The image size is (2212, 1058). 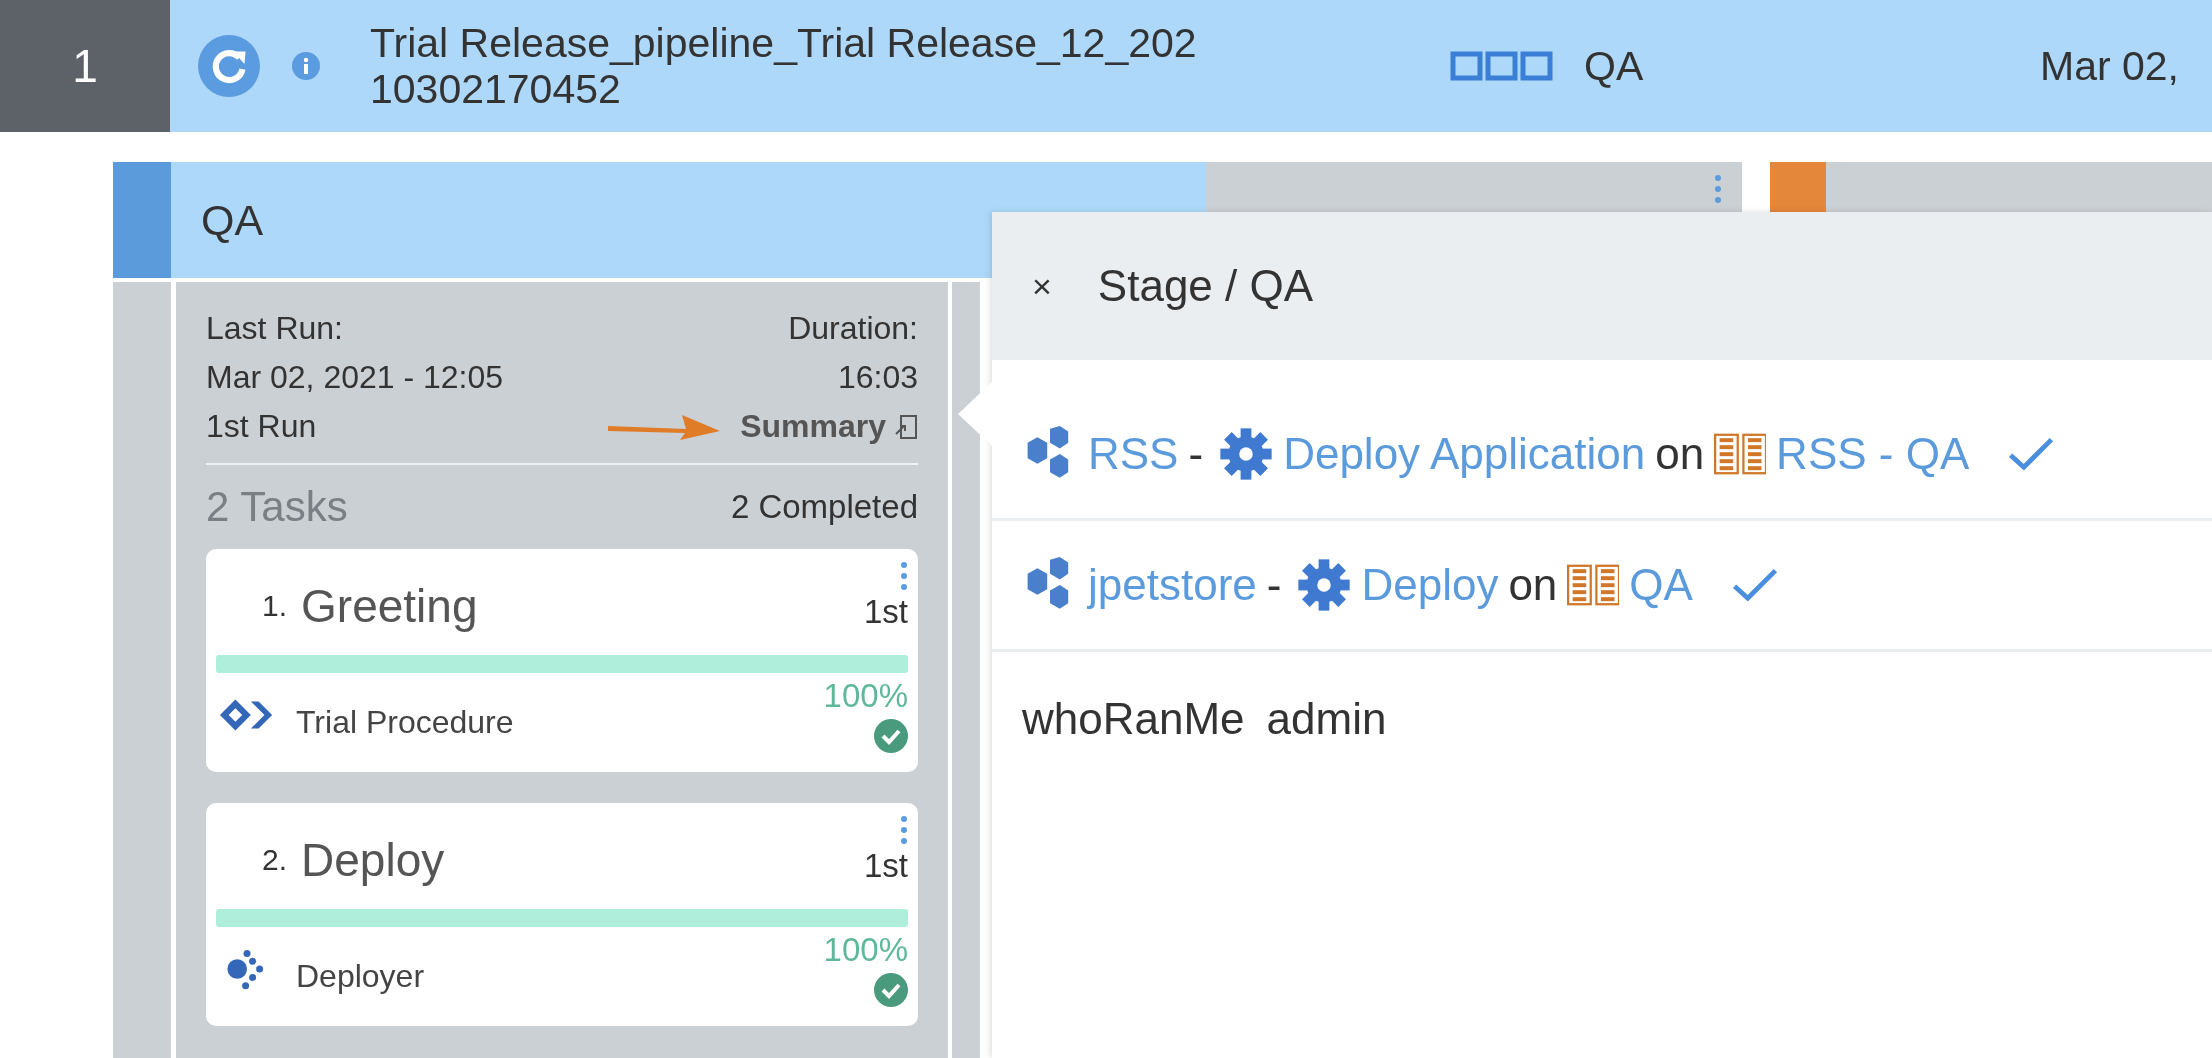 I want to click on task-number: 1., so click(x=275, y=606).